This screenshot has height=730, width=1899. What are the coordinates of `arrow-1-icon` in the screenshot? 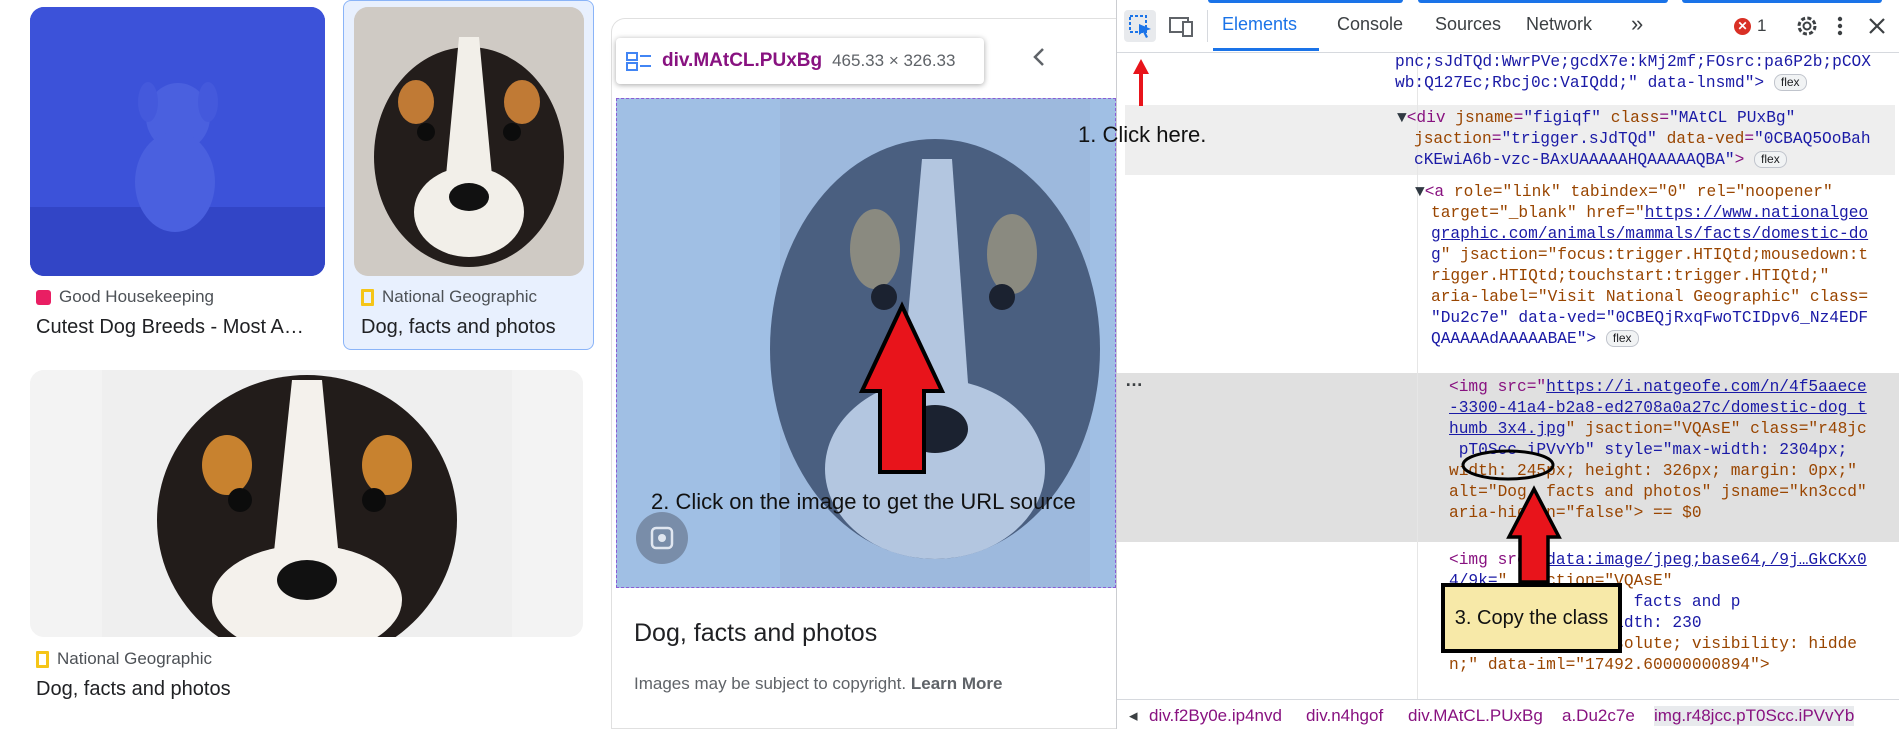 It's located at (1141, 82).